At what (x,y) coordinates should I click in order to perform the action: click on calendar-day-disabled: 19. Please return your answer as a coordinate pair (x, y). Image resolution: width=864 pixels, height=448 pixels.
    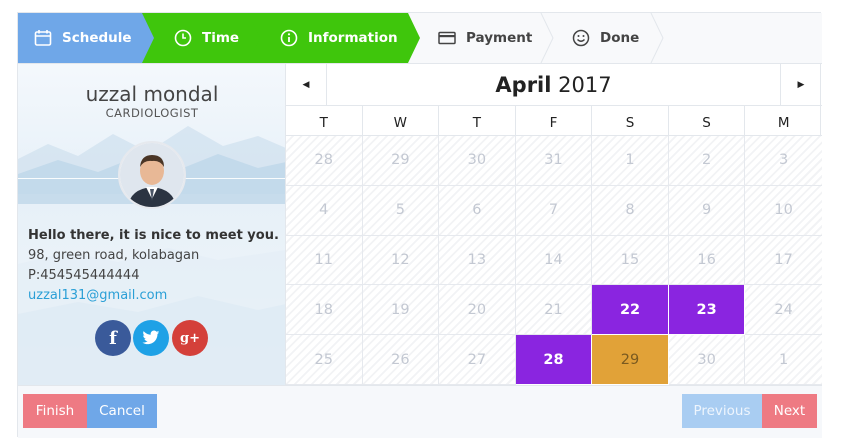
    Looking at the image, I should click on (401, 310).